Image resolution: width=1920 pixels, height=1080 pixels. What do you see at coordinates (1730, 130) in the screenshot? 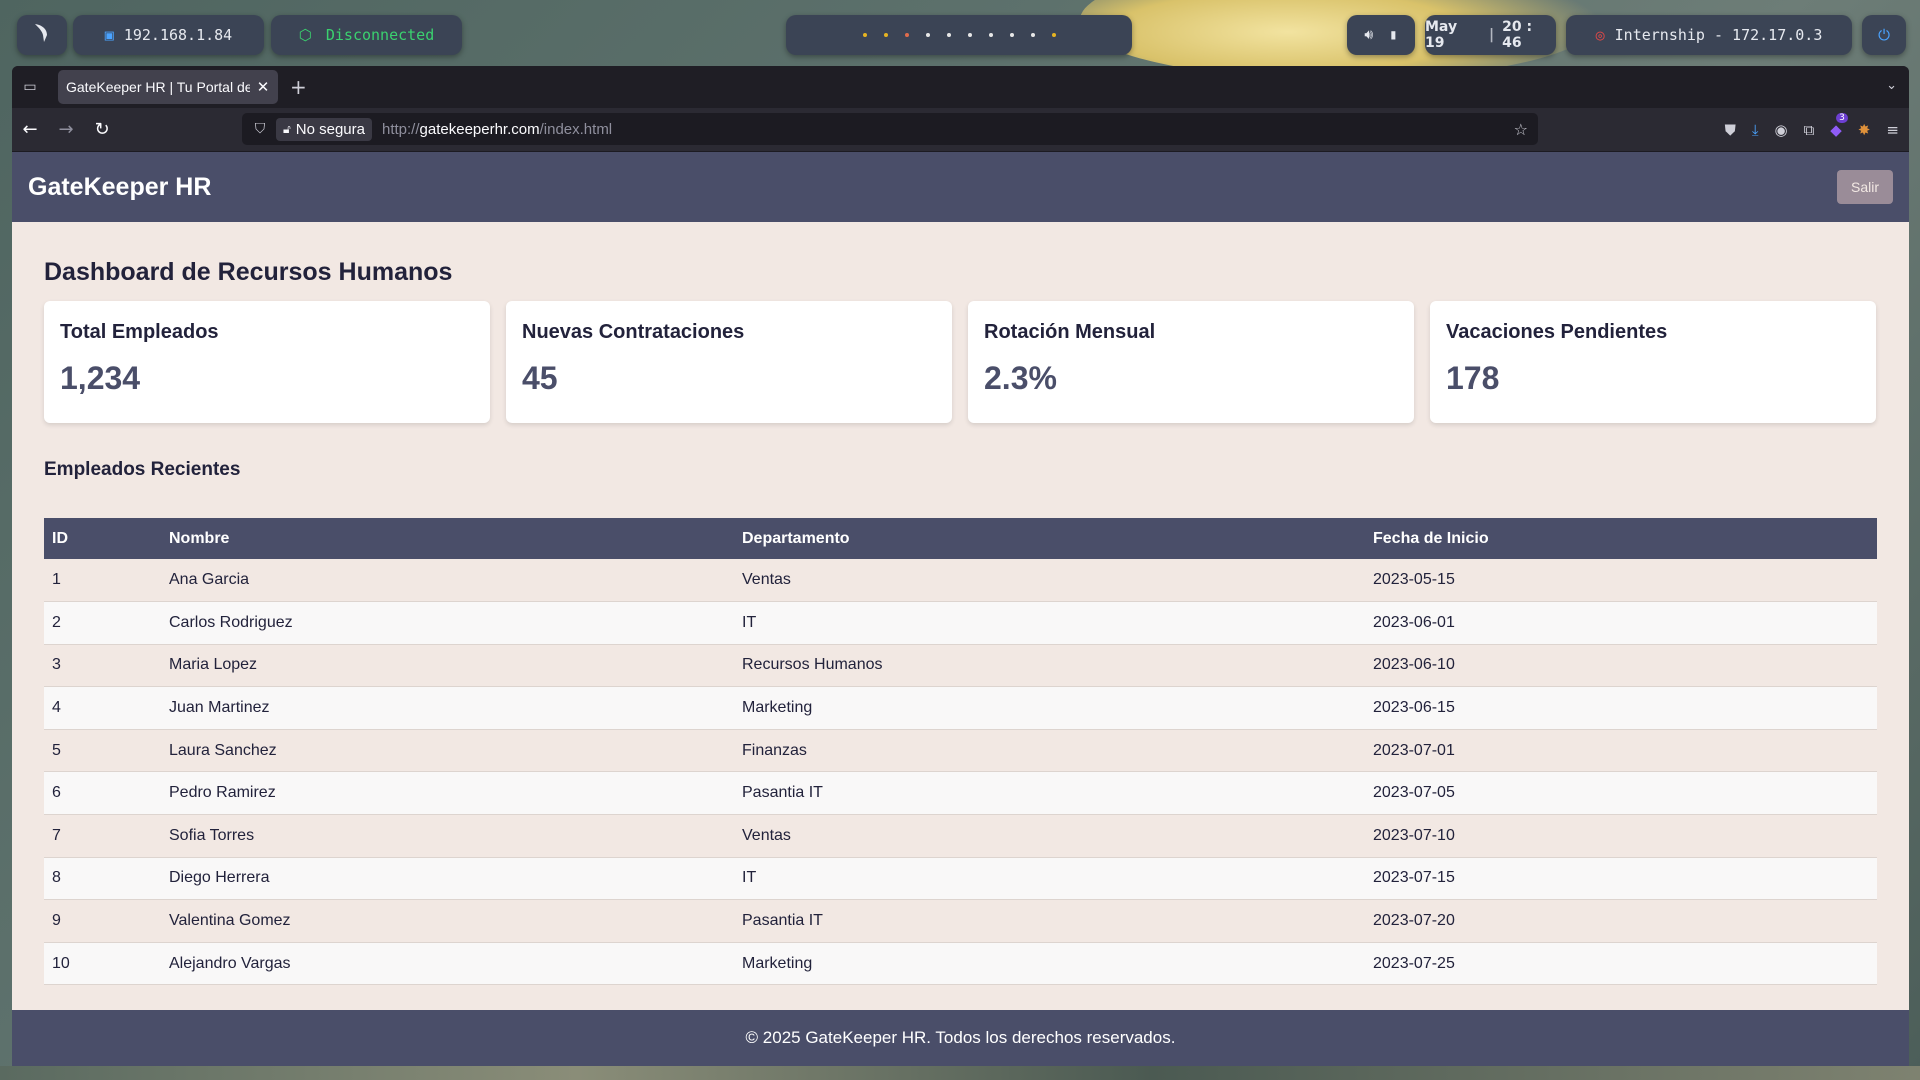
I see `pocket-icon: ⛊` at bounding box center [1730, 130].